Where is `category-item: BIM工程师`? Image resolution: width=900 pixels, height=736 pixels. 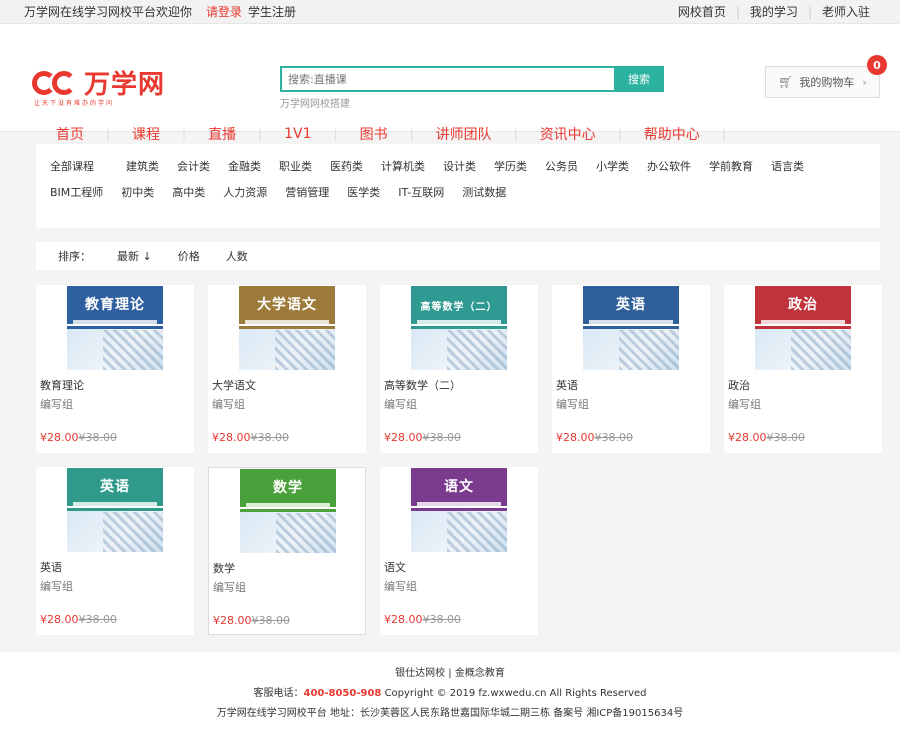 category-item: BIM工程师 is located at coordinates (76, 193).